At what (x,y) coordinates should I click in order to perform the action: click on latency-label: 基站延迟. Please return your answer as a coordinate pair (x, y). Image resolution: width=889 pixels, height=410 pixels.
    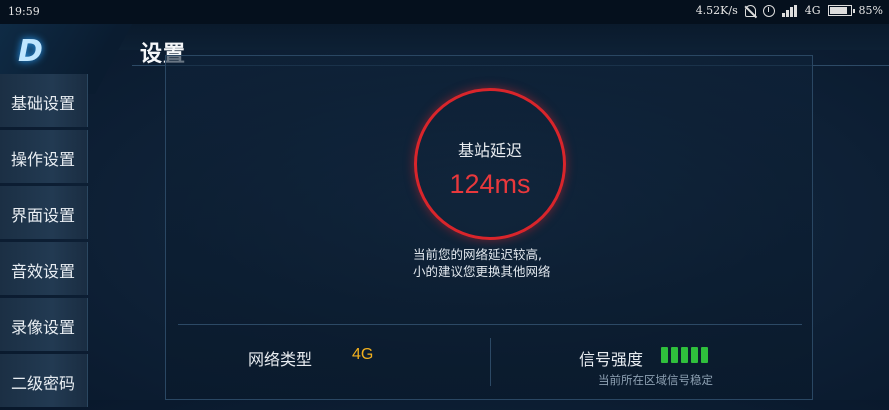
    Looking at the image, I should click on (489, 150).